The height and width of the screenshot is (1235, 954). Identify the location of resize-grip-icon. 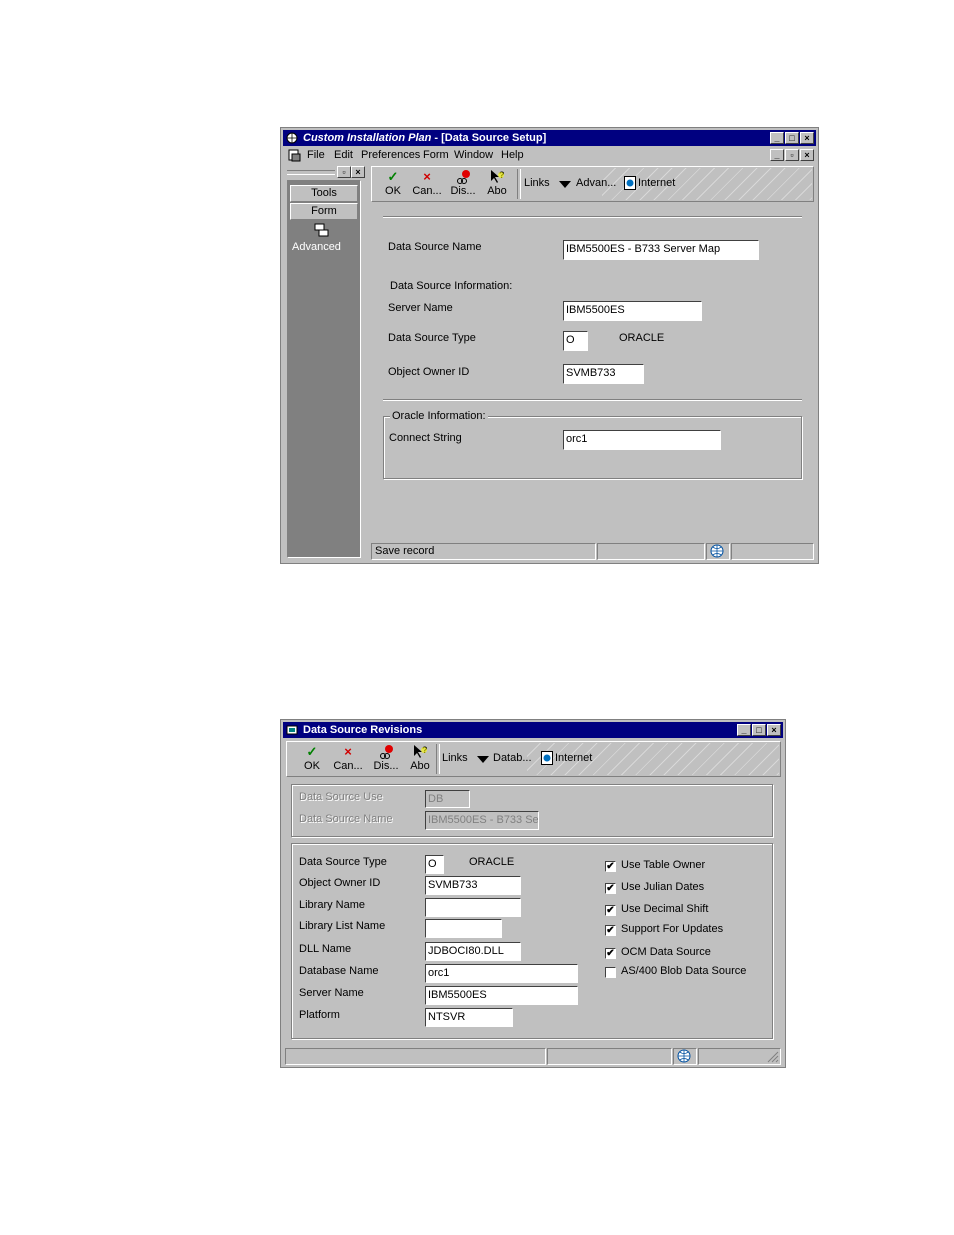
(773, 1057).